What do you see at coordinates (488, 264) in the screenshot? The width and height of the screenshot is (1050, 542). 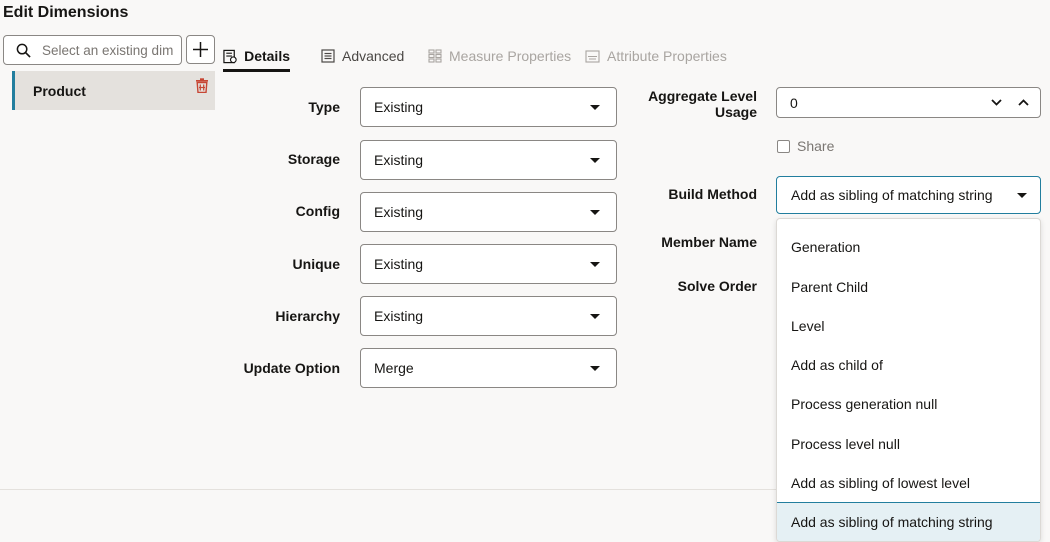 I see `unique-select: Existing` at bounding box center [488, 264].